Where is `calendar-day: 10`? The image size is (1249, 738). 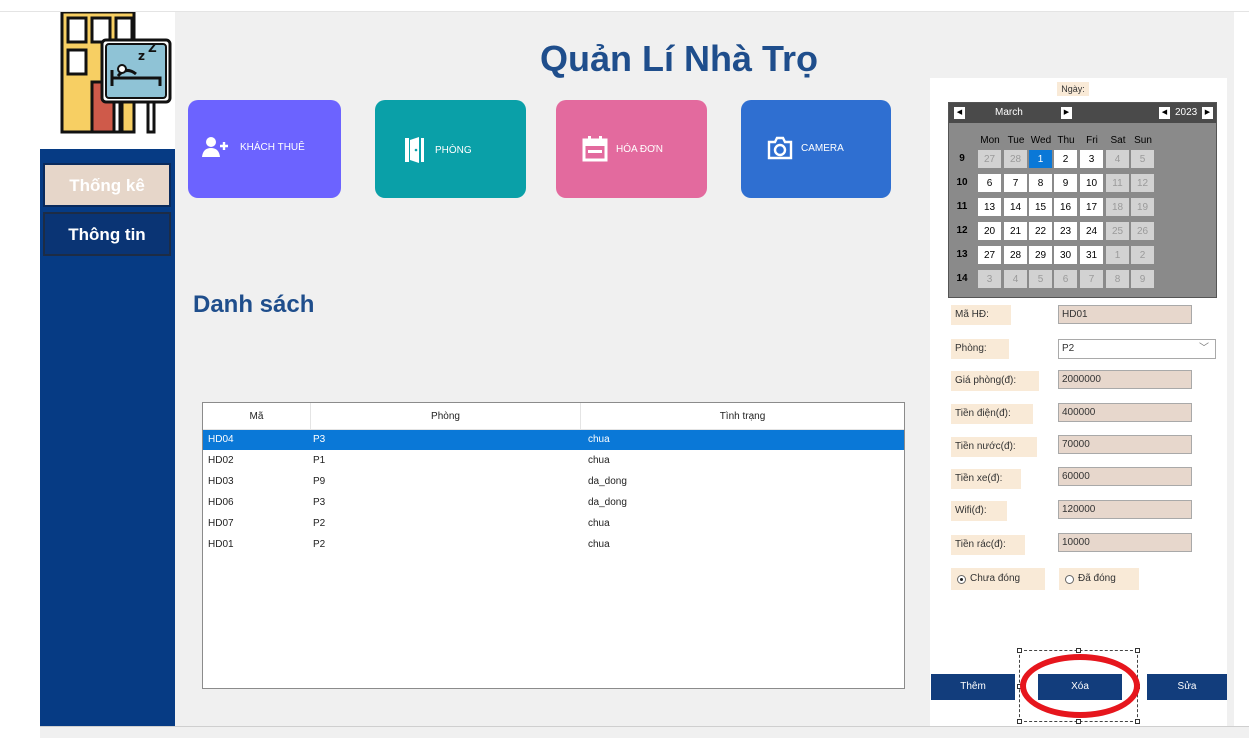
calendar-day: 10 is located at coordinates (1091, 183).